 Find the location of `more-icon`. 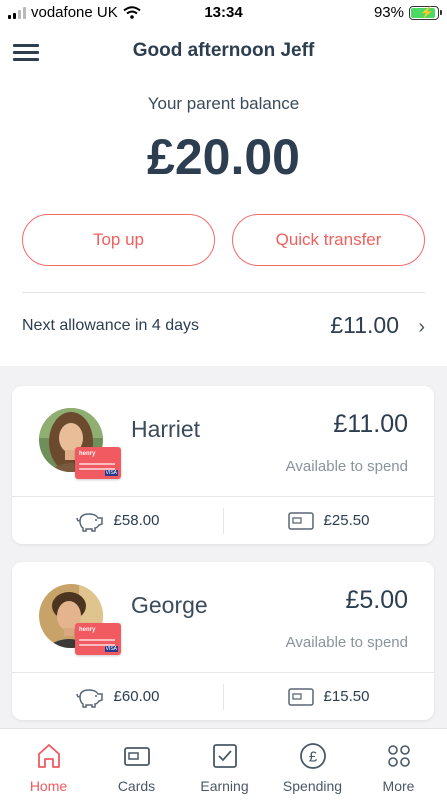

more-icon is located at coordinates (399, 756).